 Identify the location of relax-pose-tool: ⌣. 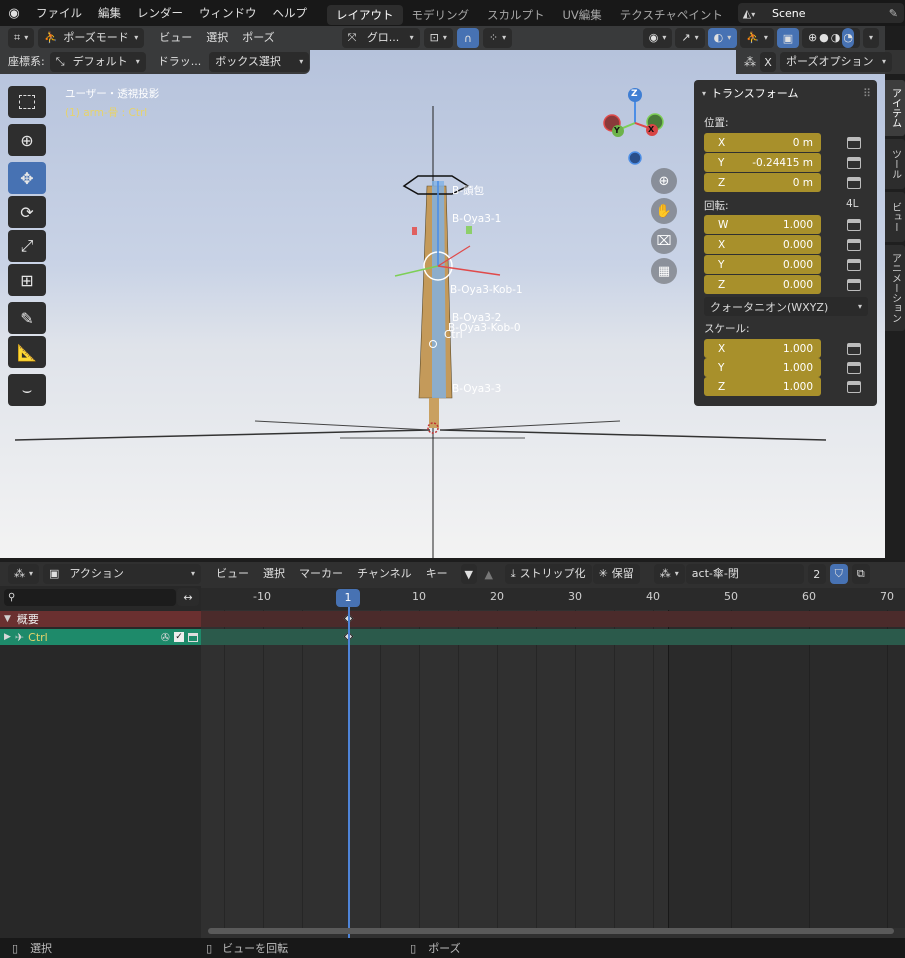
(27, 390).